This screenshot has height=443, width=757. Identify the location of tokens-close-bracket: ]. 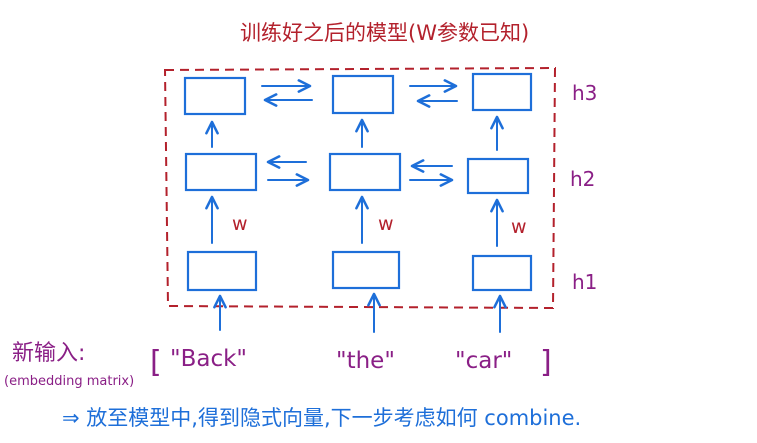
(546, 362).